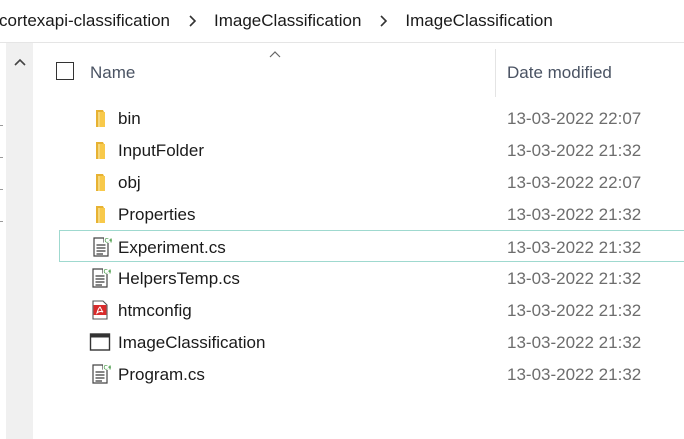 The height and width of the screenshot is (439, 684). Describe the element at coordinates (359, 150) in the screenshot. I see `file-row: InputFolder 13-03-2022 21:32` at that location.